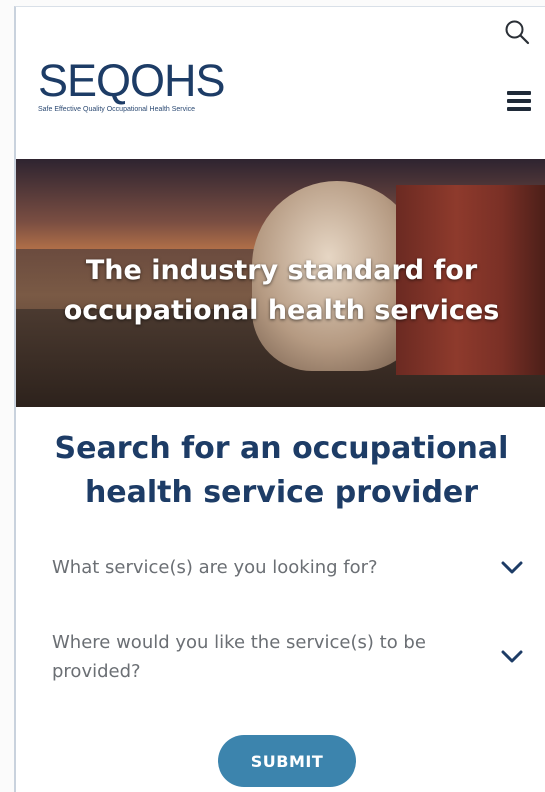 This screenshot has height=792, width=545. Describe the element at coordinates (281, 270) in the screenshot. I see `hero-title-line1: The industry standard for` at that location.